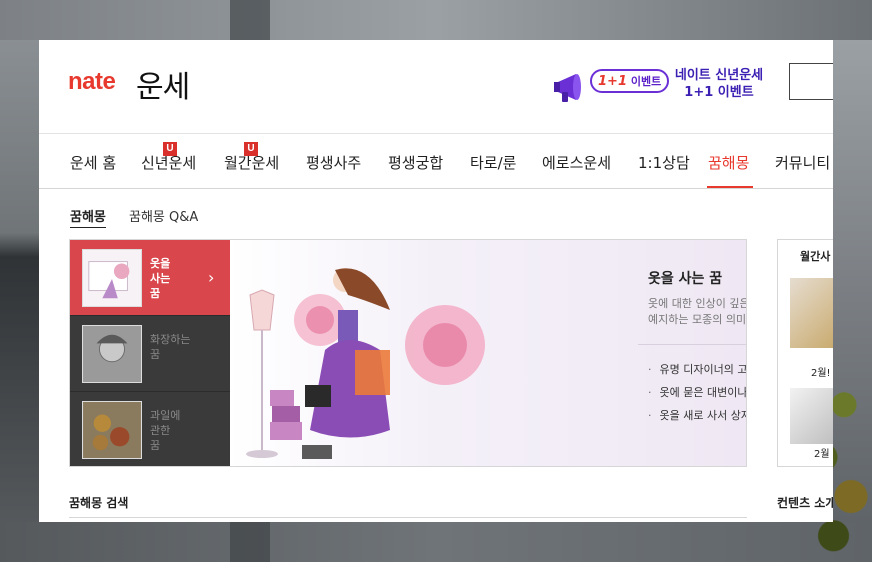 This screenshot has height=562, width=872. I want to click on nav-item-home: 운세 홈, so click(93, 162).